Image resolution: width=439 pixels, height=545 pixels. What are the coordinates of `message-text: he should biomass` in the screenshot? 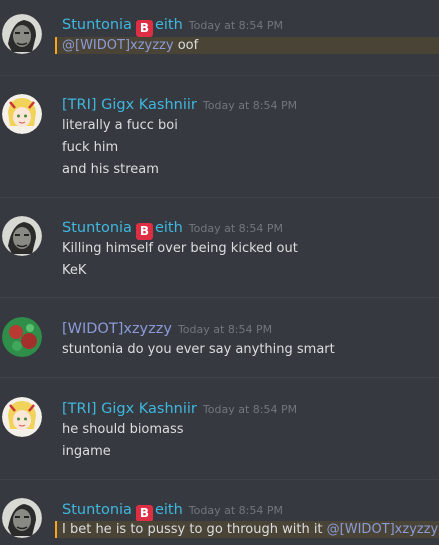 It's located at (123, 429).